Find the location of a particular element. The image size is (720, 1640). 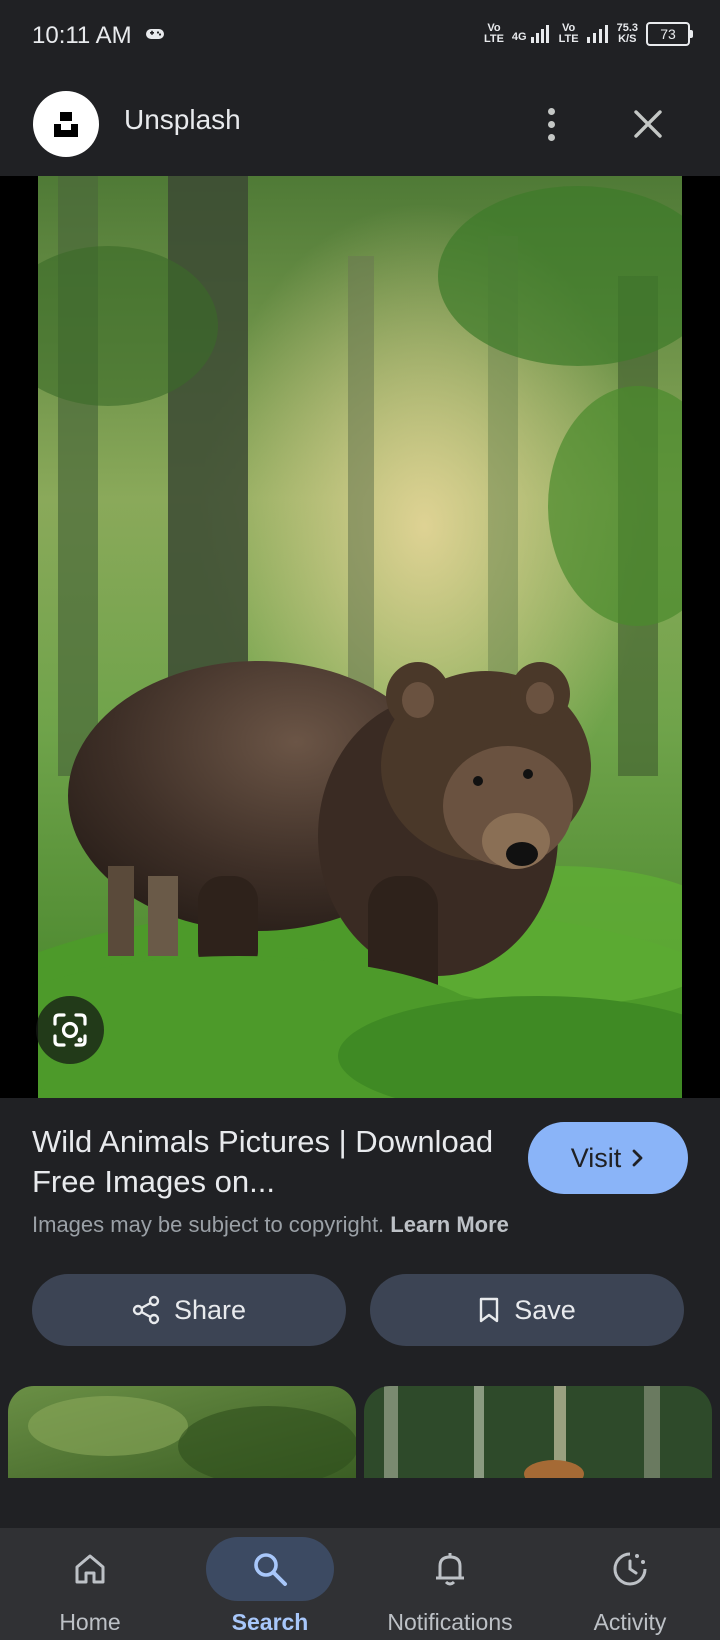

save-label: Save is located at coordinates (545, 1309).